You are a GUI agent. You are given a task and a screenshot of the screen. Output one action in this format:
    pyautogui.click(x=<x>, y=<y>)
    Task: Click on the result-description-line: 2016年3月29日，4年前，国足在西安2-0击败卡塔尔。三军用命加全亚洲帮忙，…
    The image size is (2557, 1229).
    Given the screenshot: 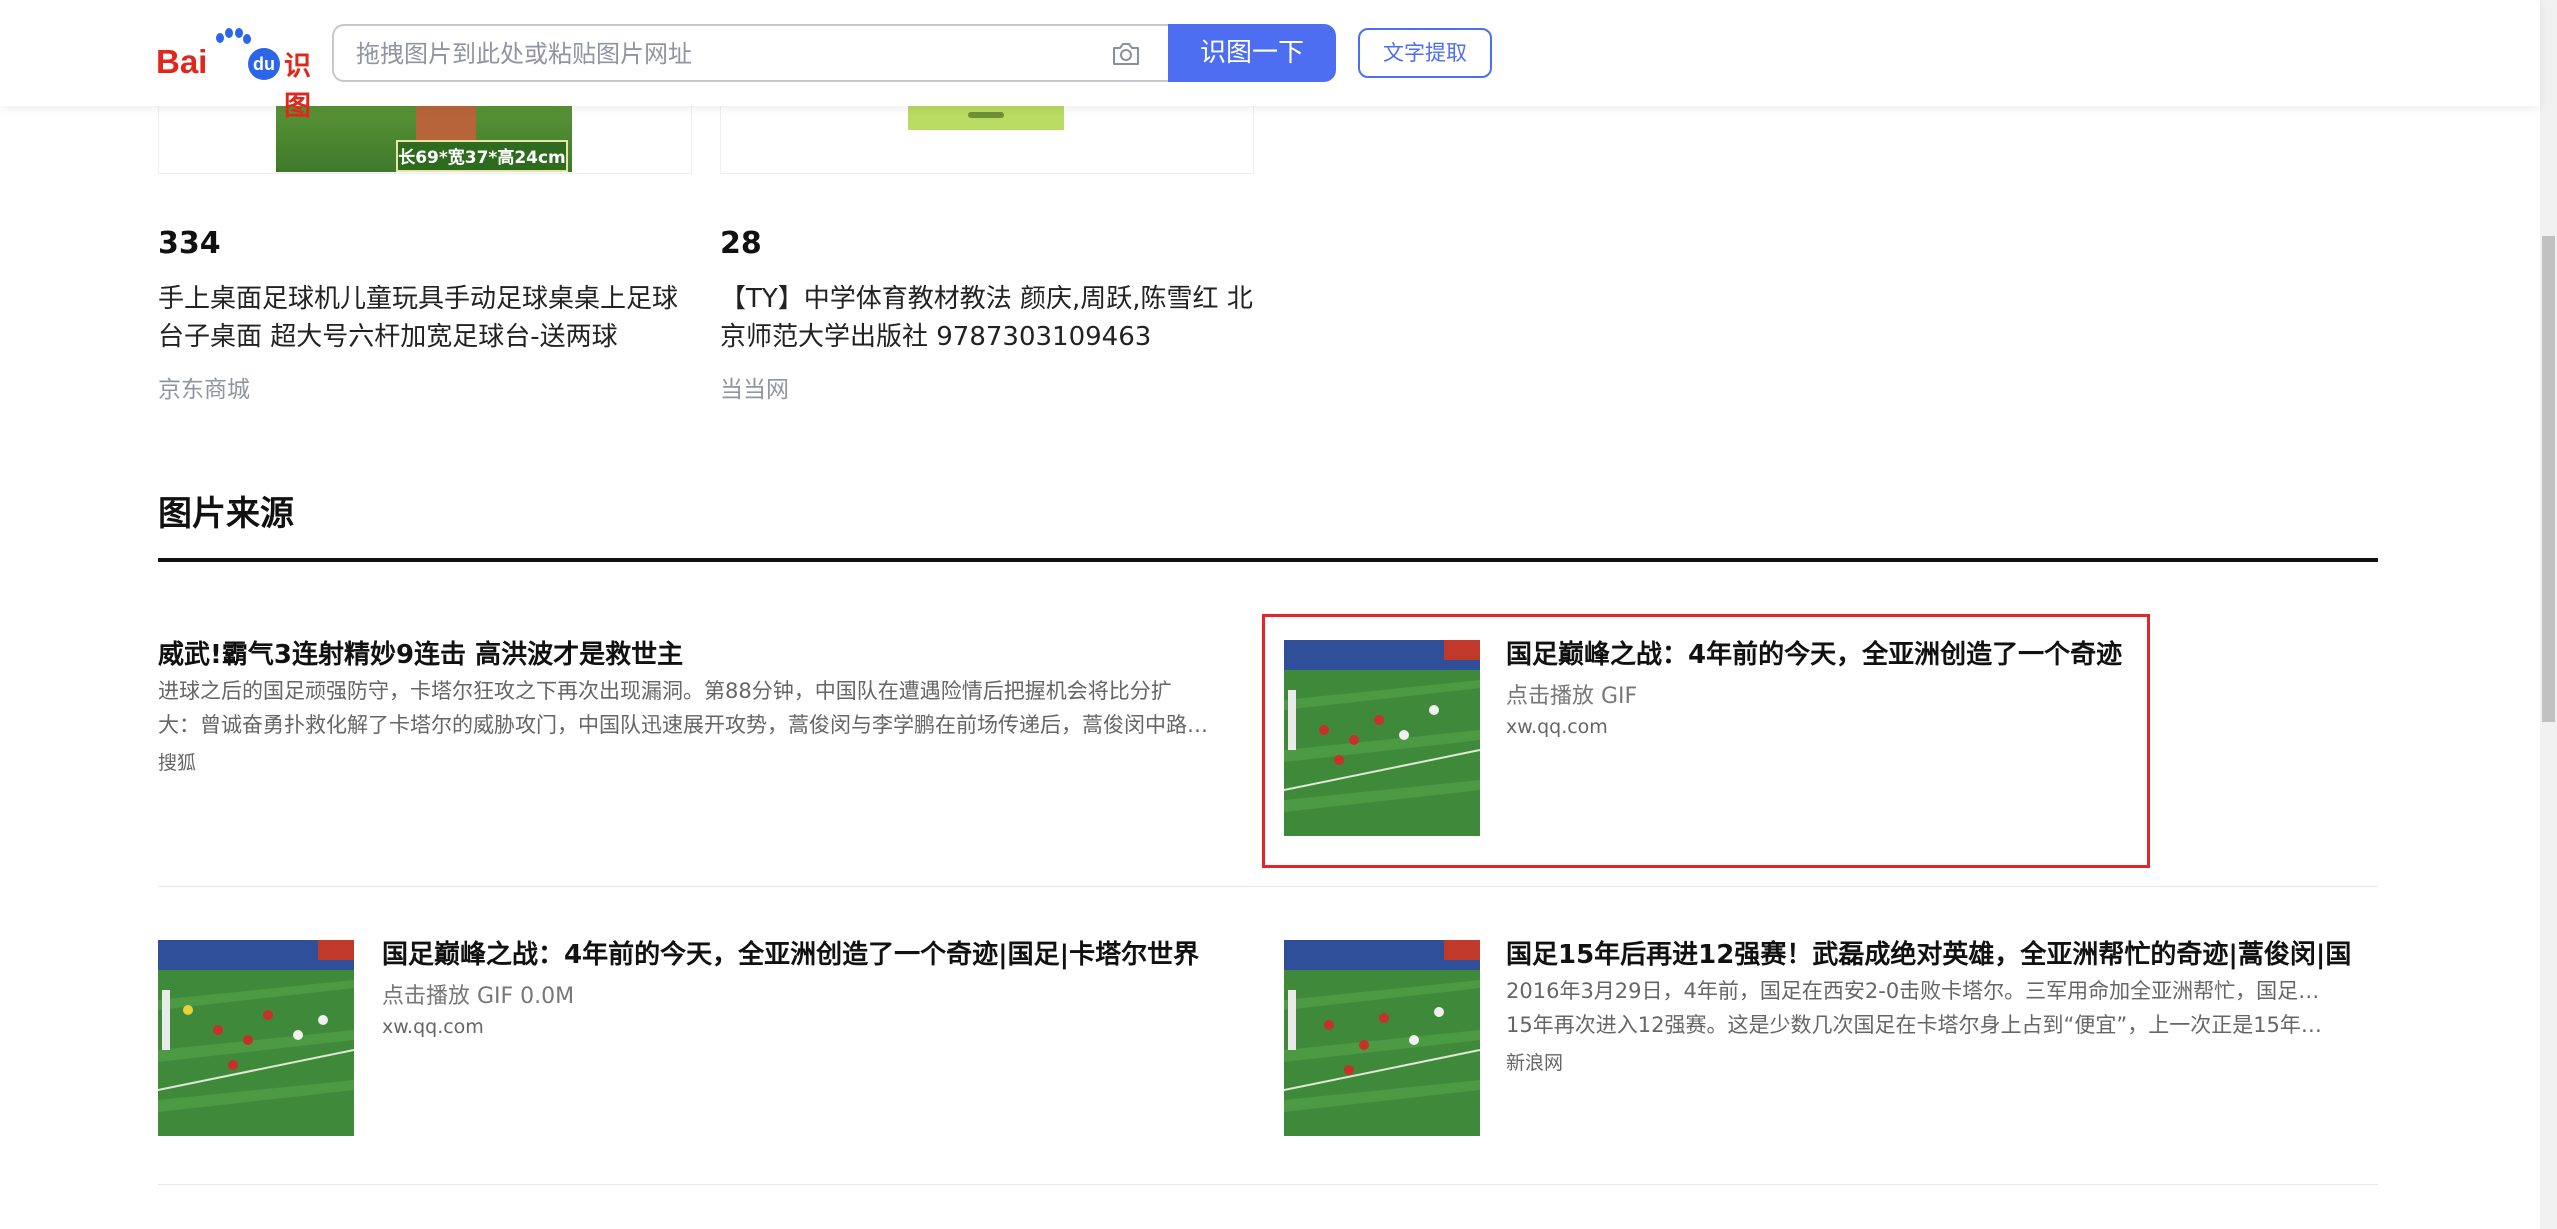 What is the action you would take?
    pyautogui.click(x=1916, y=991)
    